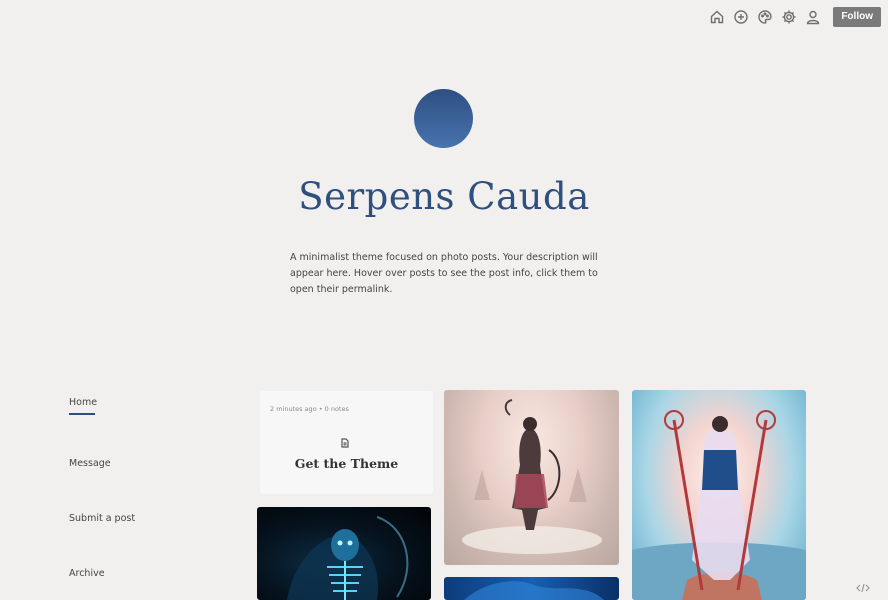 The height and width of the screenshot is (600, 888). Describe the element at coordinates (90, 463) in the screenshot. I see `nav-item-message: Message` at that location.